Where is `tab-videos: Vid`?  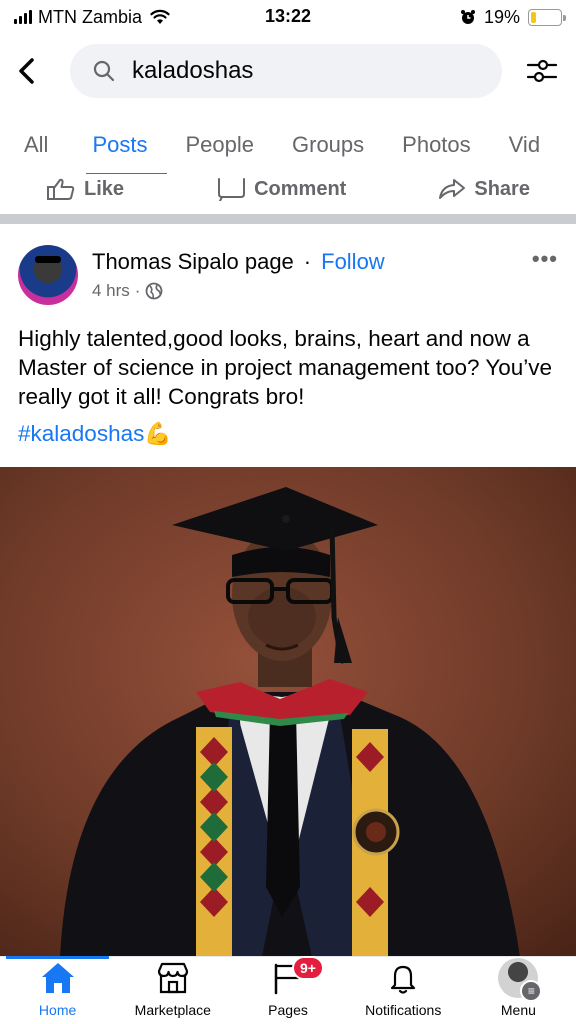
tab-videos: Vid is located at coordinates (524, 146).